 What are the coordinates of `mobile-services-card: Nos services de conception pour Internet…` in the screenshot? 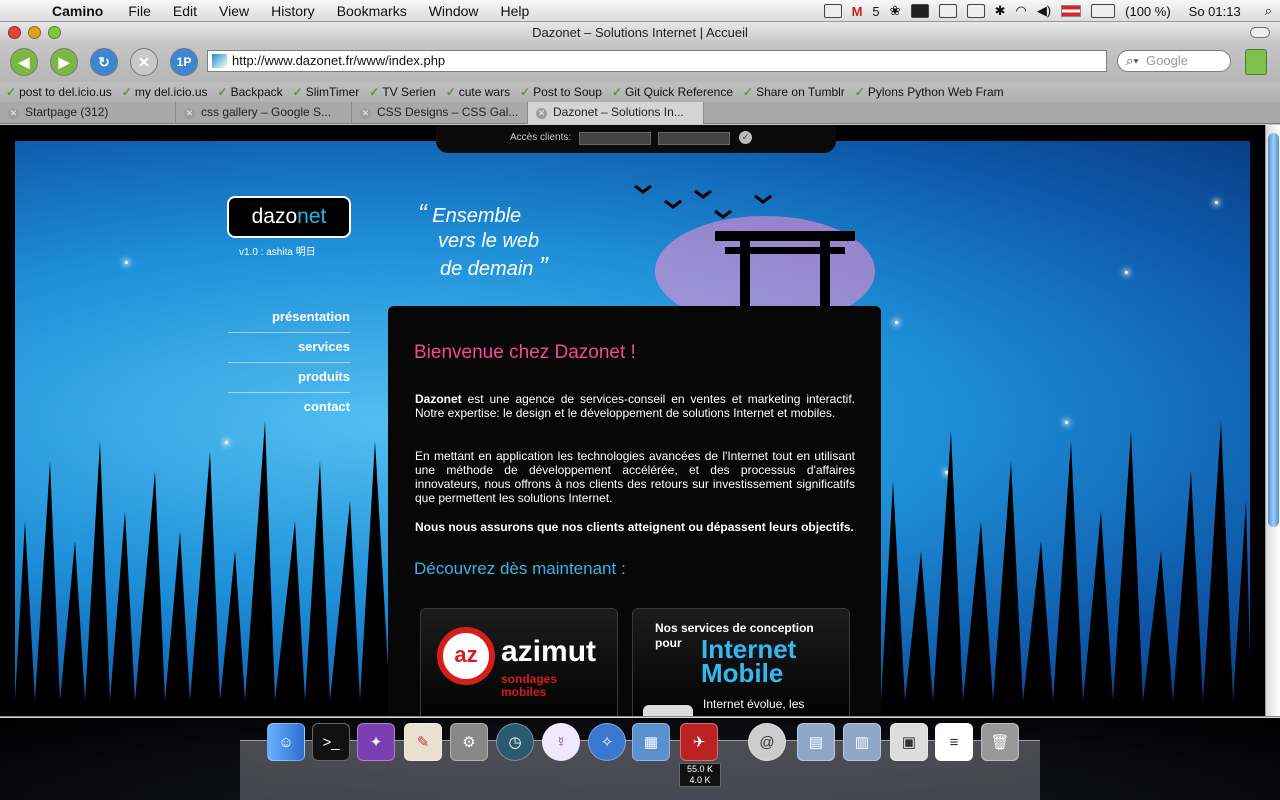 It's located at (741, 662).